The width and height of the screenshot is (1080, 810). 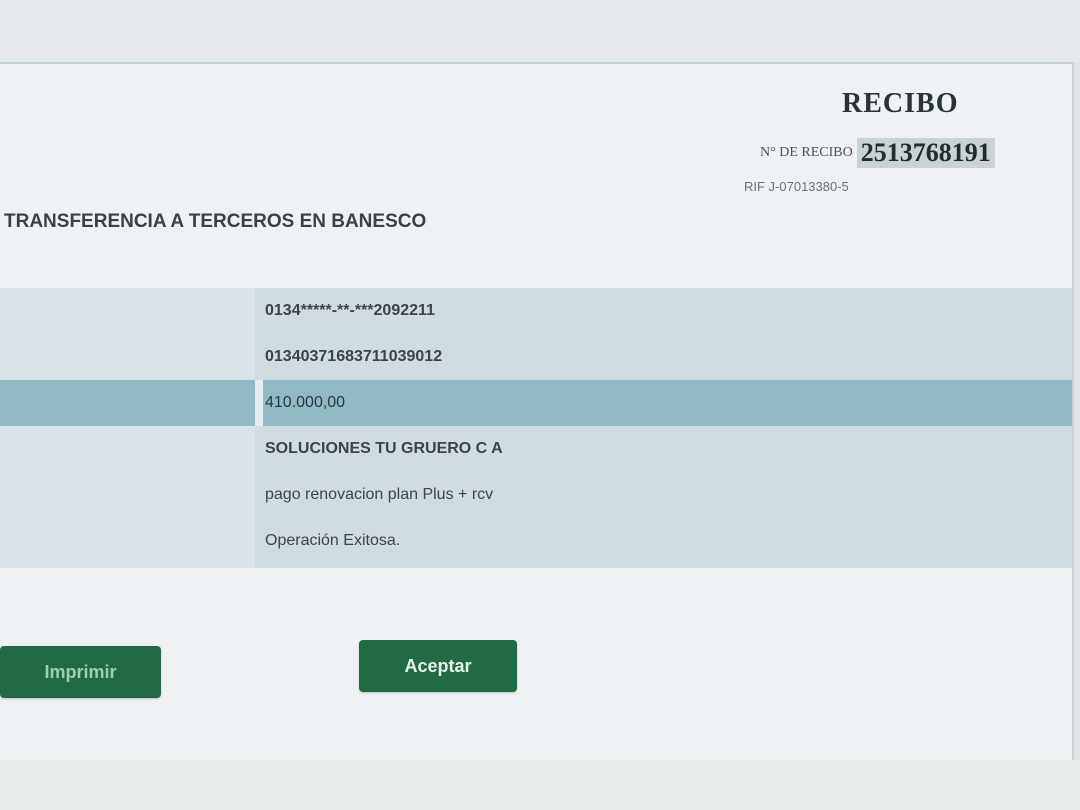 What do you see at coordinates (384, 448) in the screenshot?
I see `beneficiary-value: SOLUCIONES TU GRUERO C A` at bounding box center [384, 448].